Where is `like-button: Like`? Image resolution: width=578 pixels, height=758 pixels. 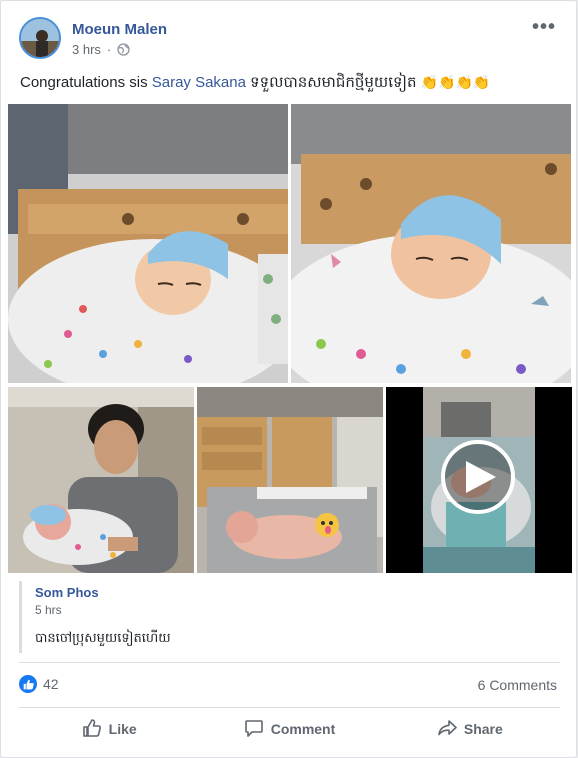
like-button: Like is located at coordinates (109, 729).